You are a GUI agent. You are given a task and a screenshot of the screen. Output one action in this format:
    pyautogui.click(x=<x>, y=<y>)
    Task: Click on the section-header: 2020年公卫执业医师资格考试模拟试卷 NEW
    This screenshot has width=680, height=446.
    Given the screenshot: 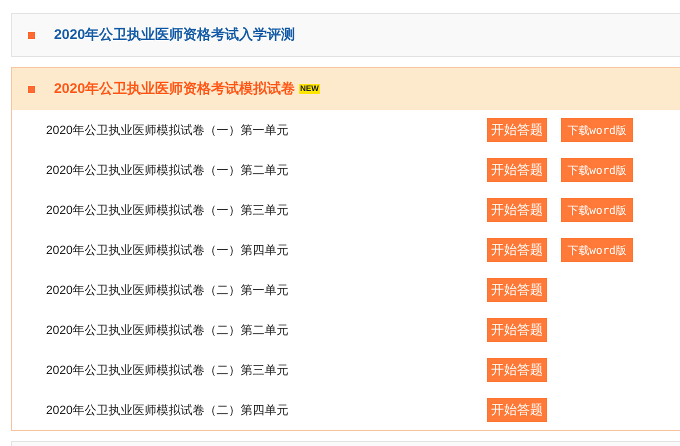 What is the action you would take?
    pyautogui.click(x=346, y=89)
    